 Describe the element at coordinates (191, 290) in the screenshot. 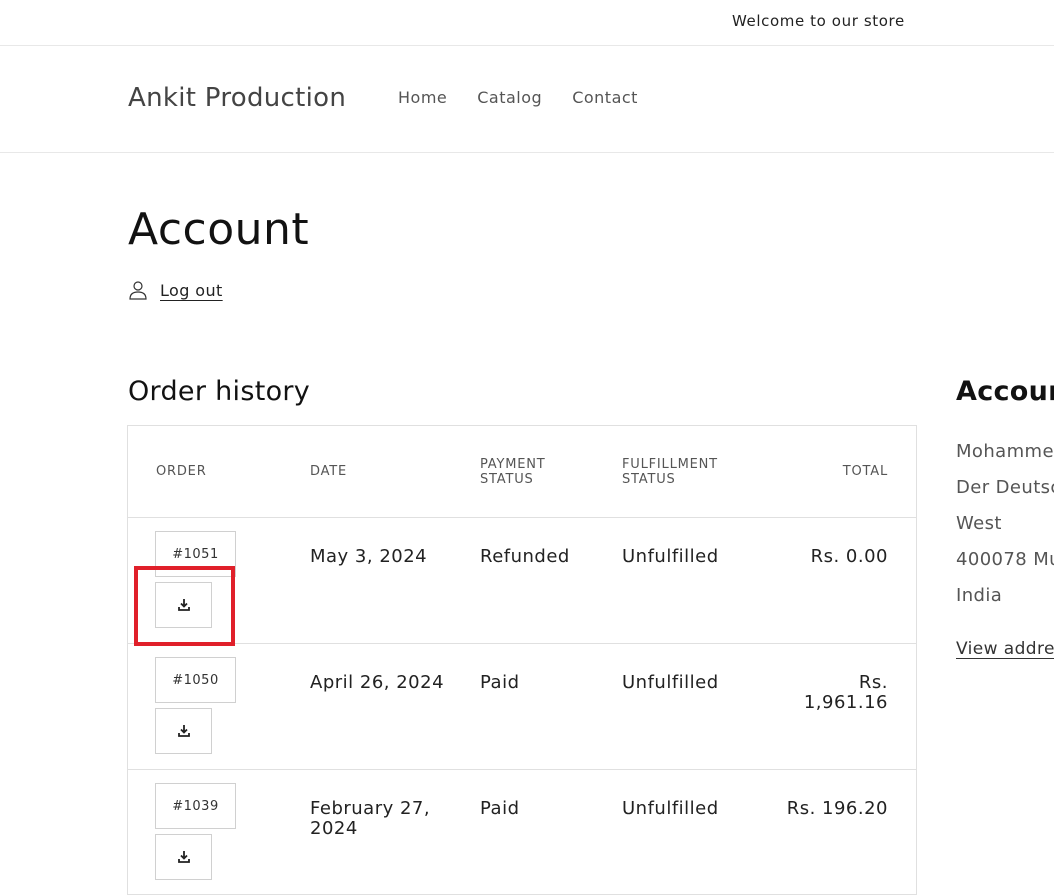

I see `logout-label: Log out` at that location.